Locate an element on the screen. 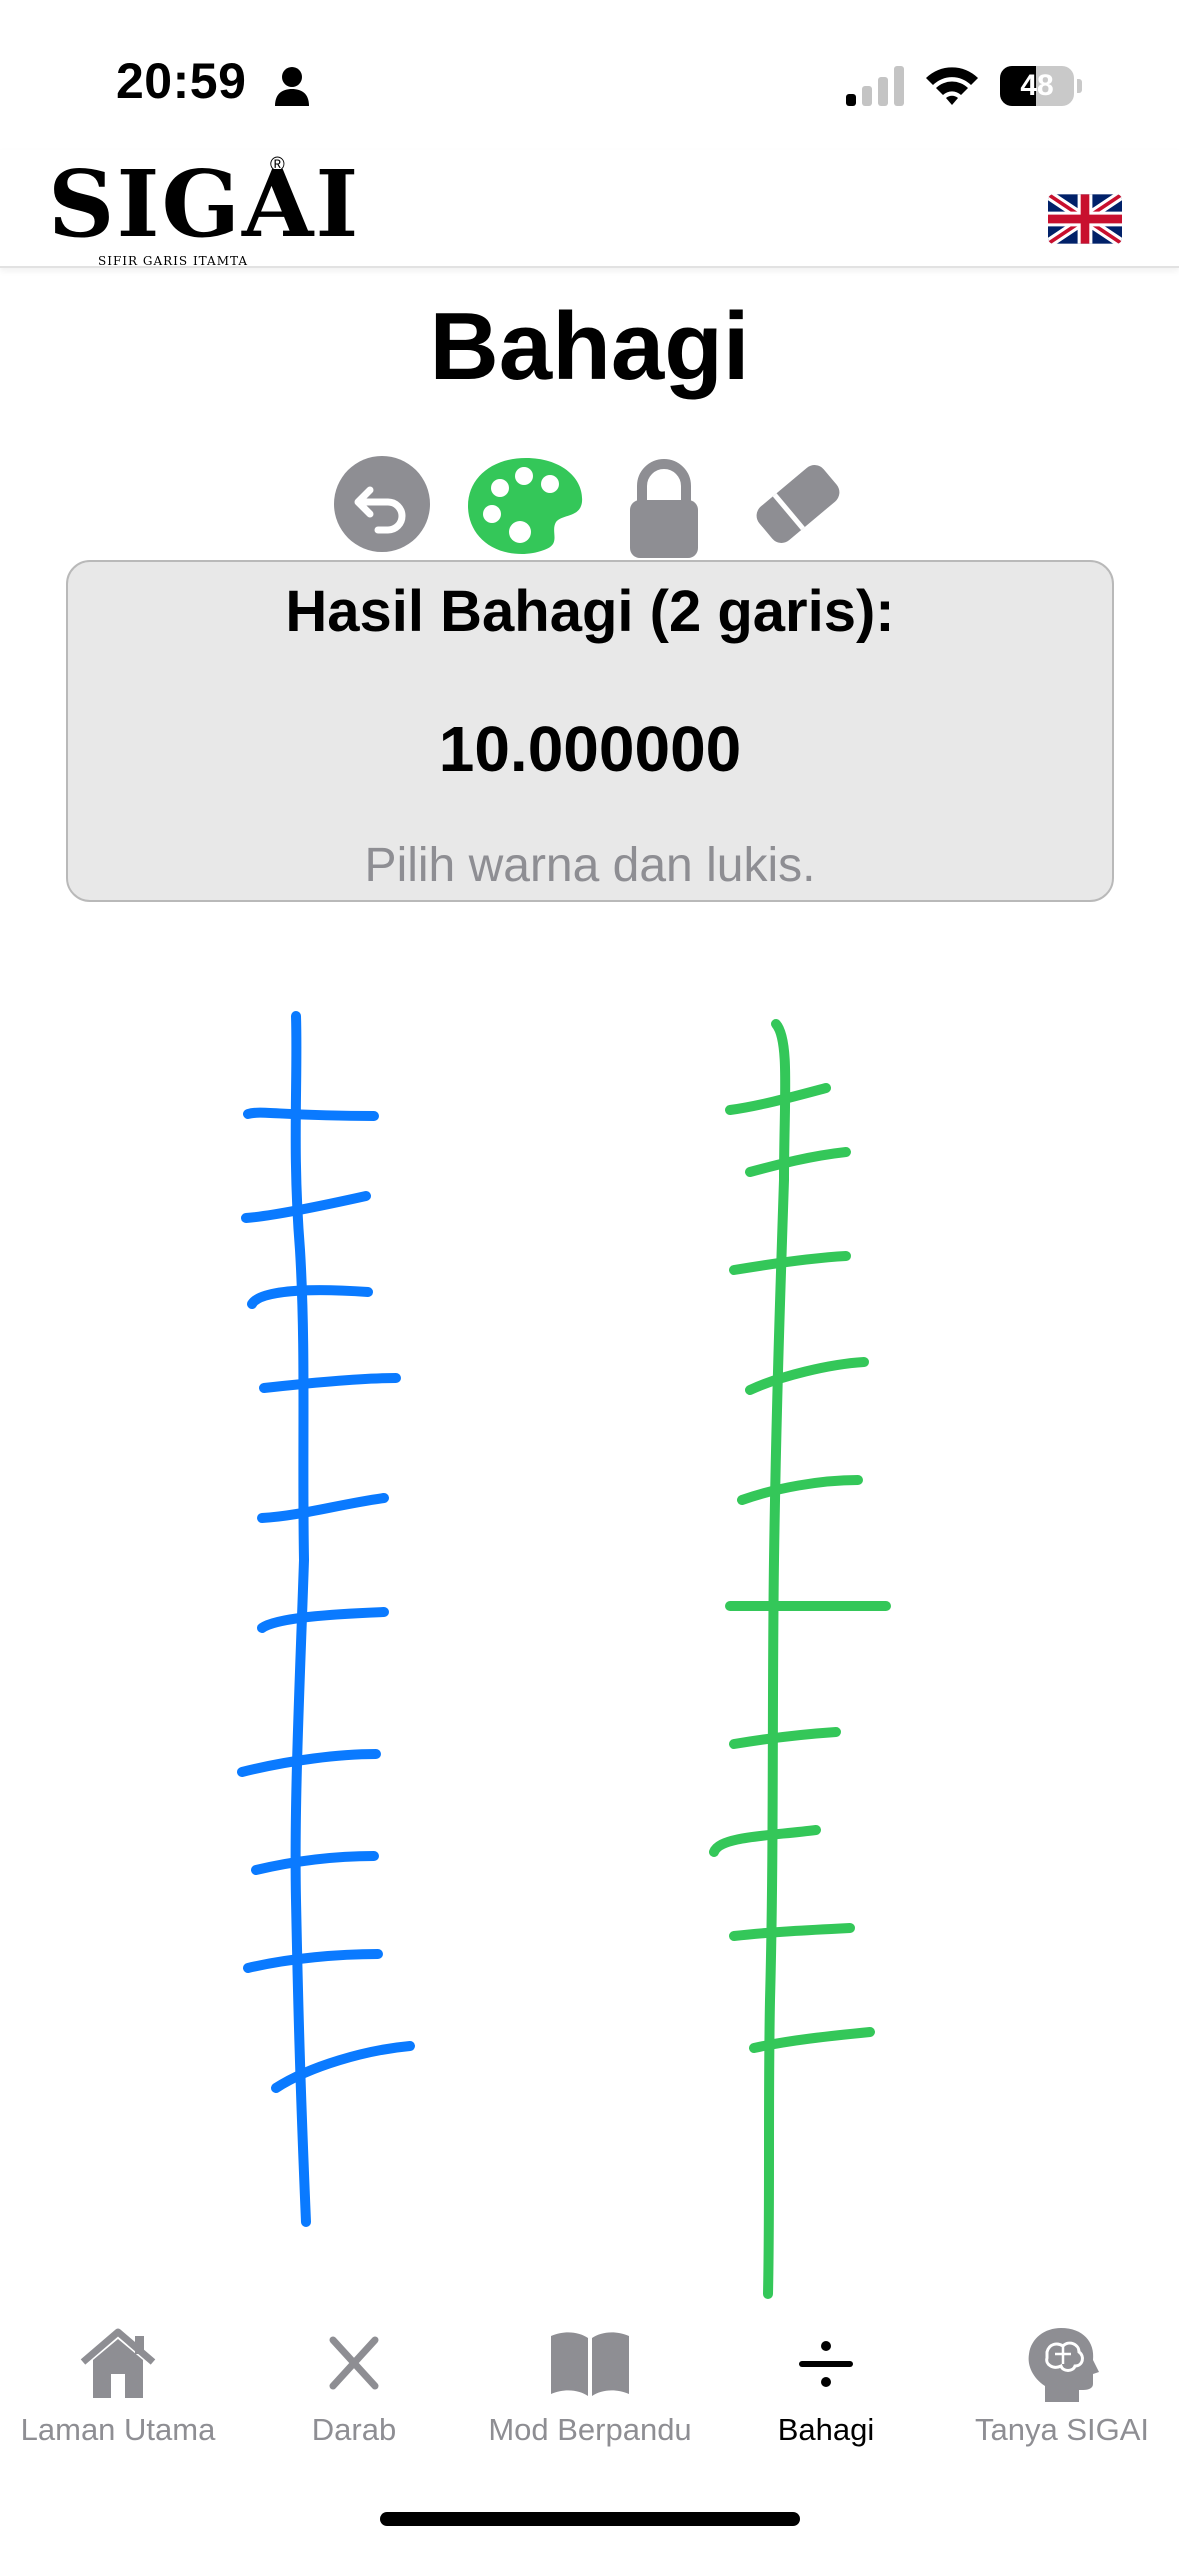 The image size is (1179, 2556). logo-text: SIGAI is located at coordinates (204, 204).